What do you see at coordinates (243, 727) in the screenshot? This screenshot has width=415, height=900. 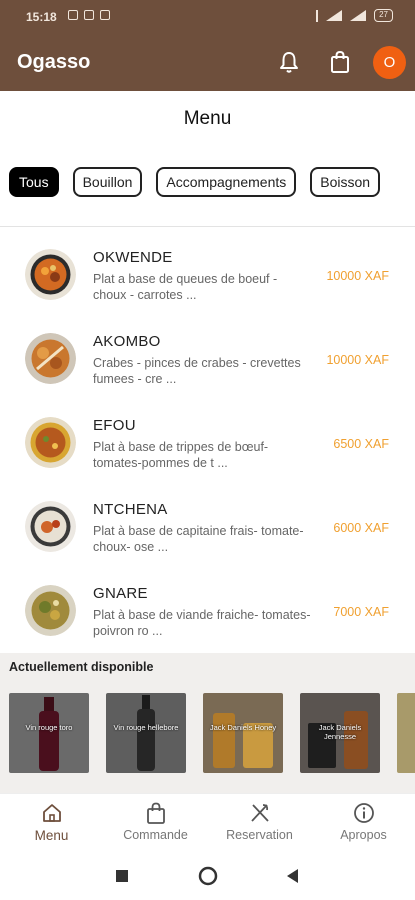 I see `product-name: Jack Daniels Honey` at bounding box center [243, 727].